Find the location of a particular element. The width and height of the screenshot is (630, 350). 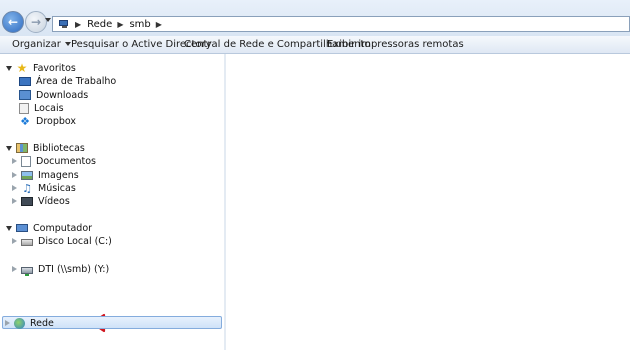

recent-places-icon is located at coordinates (24, 108).